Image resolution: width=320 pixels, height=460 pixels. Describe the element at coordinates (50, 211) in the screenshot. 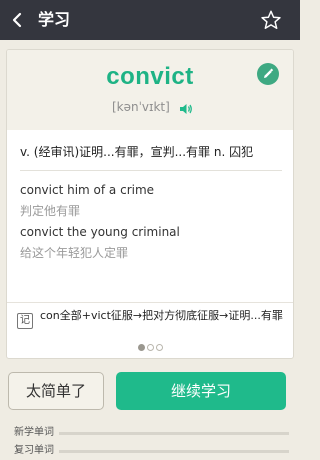

I see `example-translation: 判定他有罪` at that location.